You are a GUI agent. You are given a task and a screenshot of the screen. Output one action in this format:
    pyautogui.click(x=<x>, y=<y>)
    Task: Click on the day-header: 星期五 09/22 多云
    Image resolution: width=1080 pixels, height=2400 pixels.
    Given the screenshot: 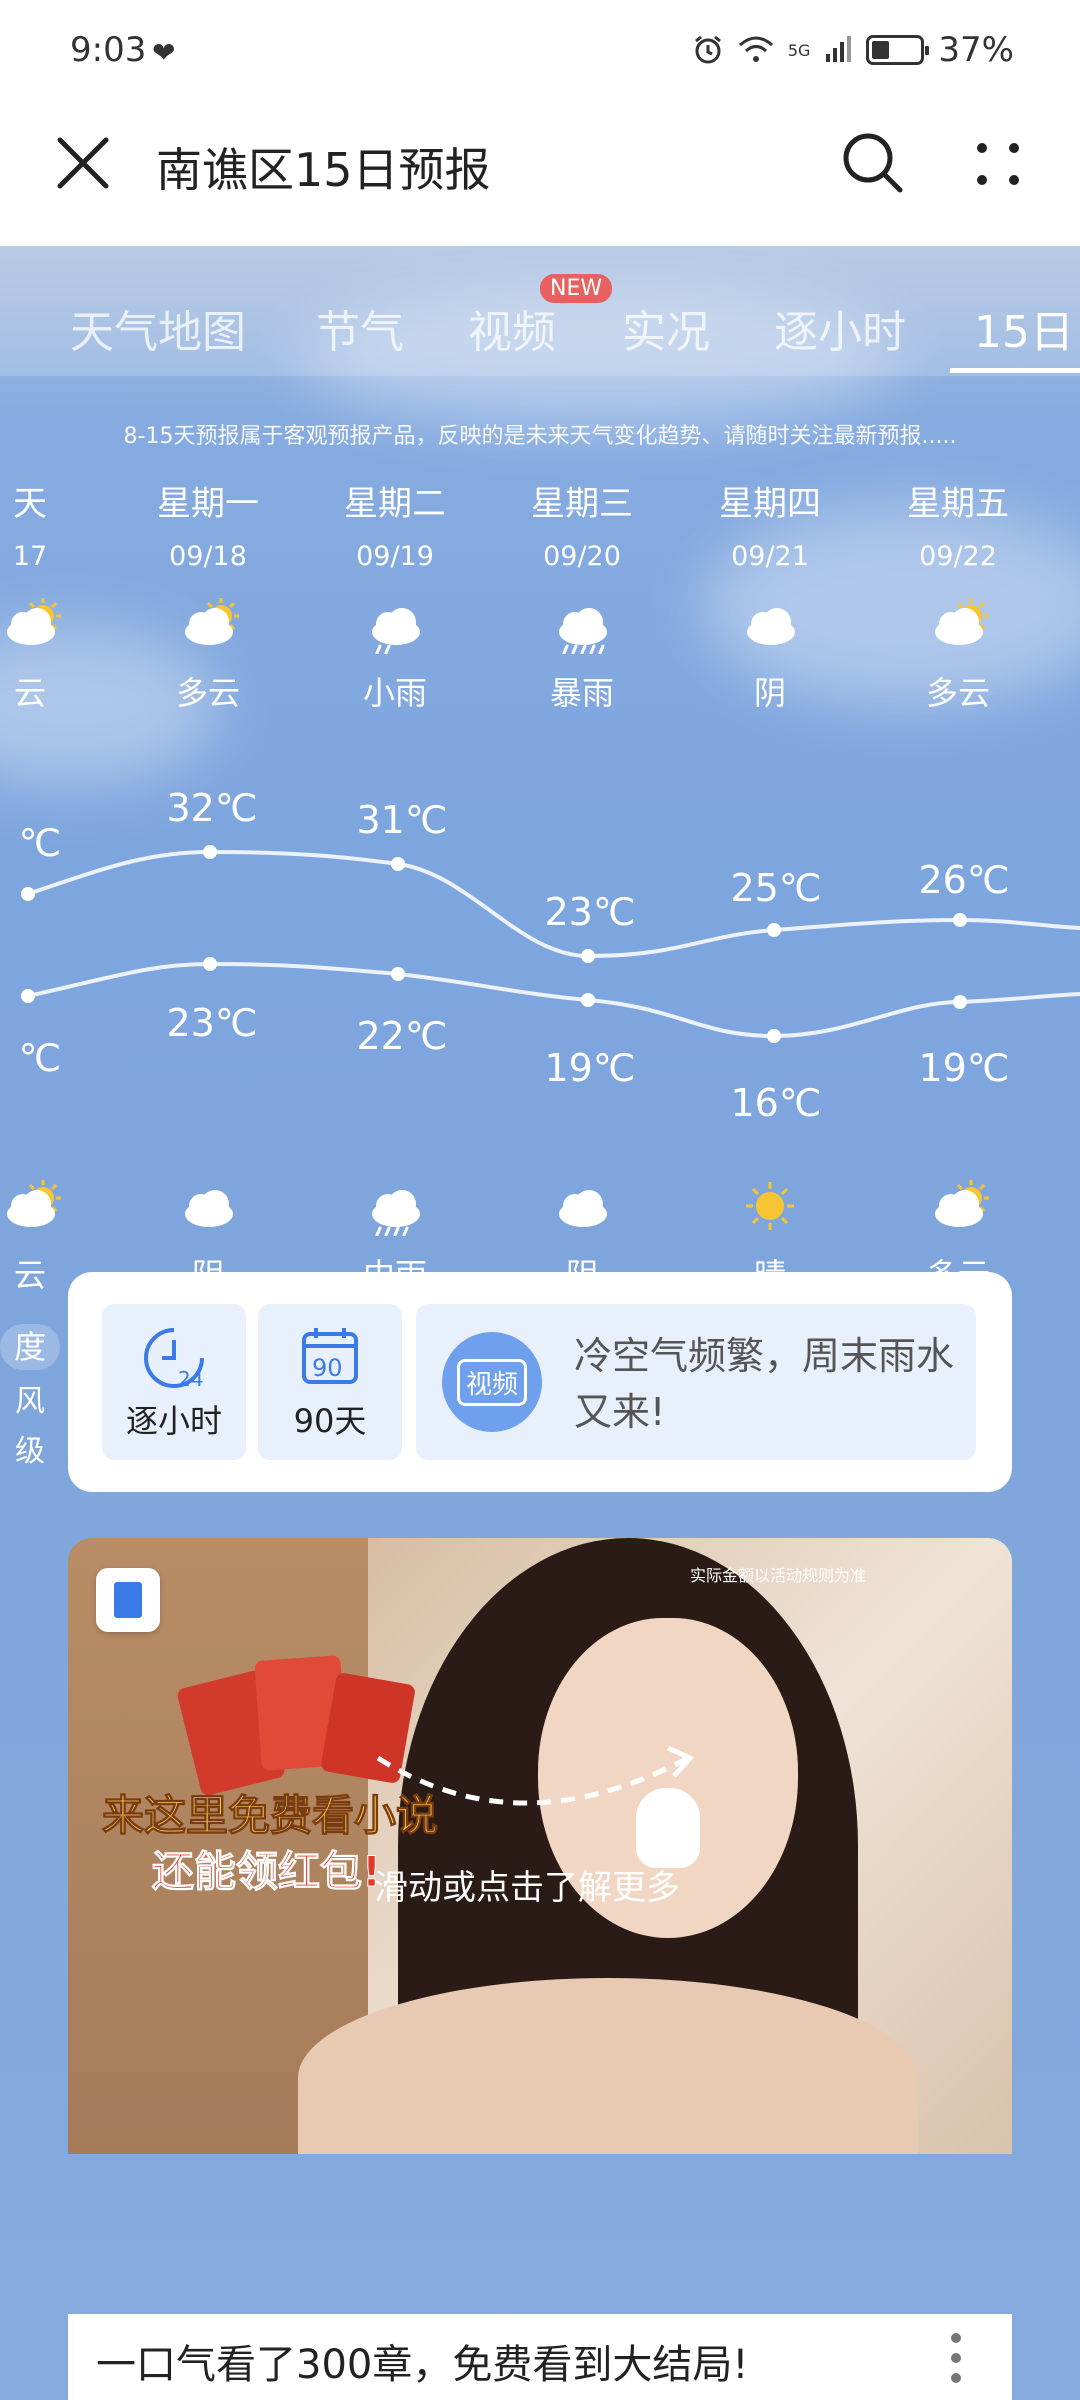 What is the action you would take?
    pyautogui.click(x=958, y=595)
    